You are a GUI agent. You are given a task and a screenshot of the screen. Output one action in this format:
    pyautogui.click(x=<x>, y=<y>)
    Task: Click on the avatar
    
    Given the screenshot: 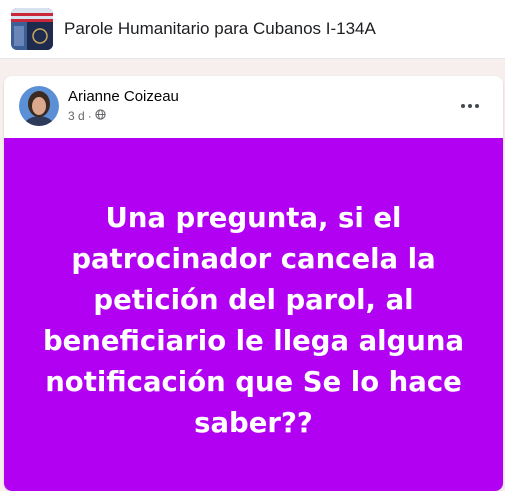 What is the action you would take?
    pyautogui.click(x=39, y=106)
    